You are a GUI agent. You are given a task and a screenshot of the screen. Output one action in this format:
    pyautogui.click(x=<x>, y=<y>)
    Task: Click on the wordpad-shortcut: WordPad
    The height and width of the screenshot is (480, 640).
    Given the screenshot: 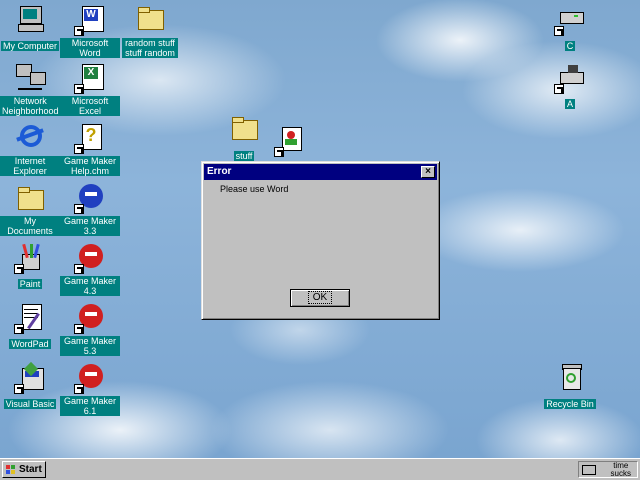 What is the action you would take?
    pyautogui.click(x=30, y=327)
    